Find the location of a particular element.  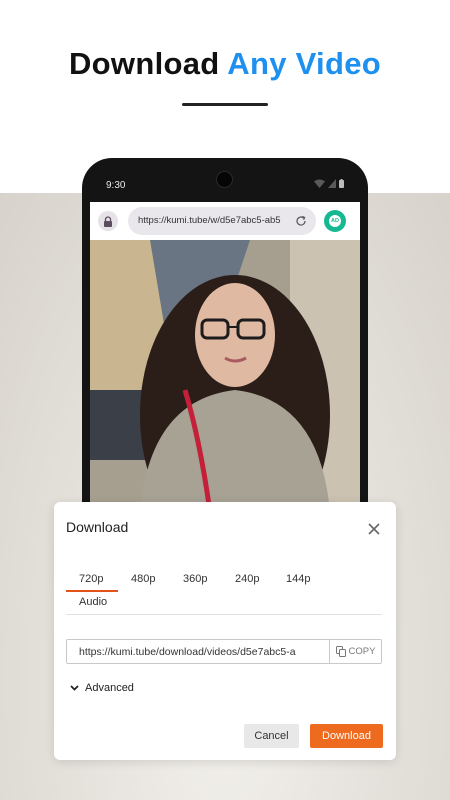

copy-button: COPY is located at coordinates (355, 651).